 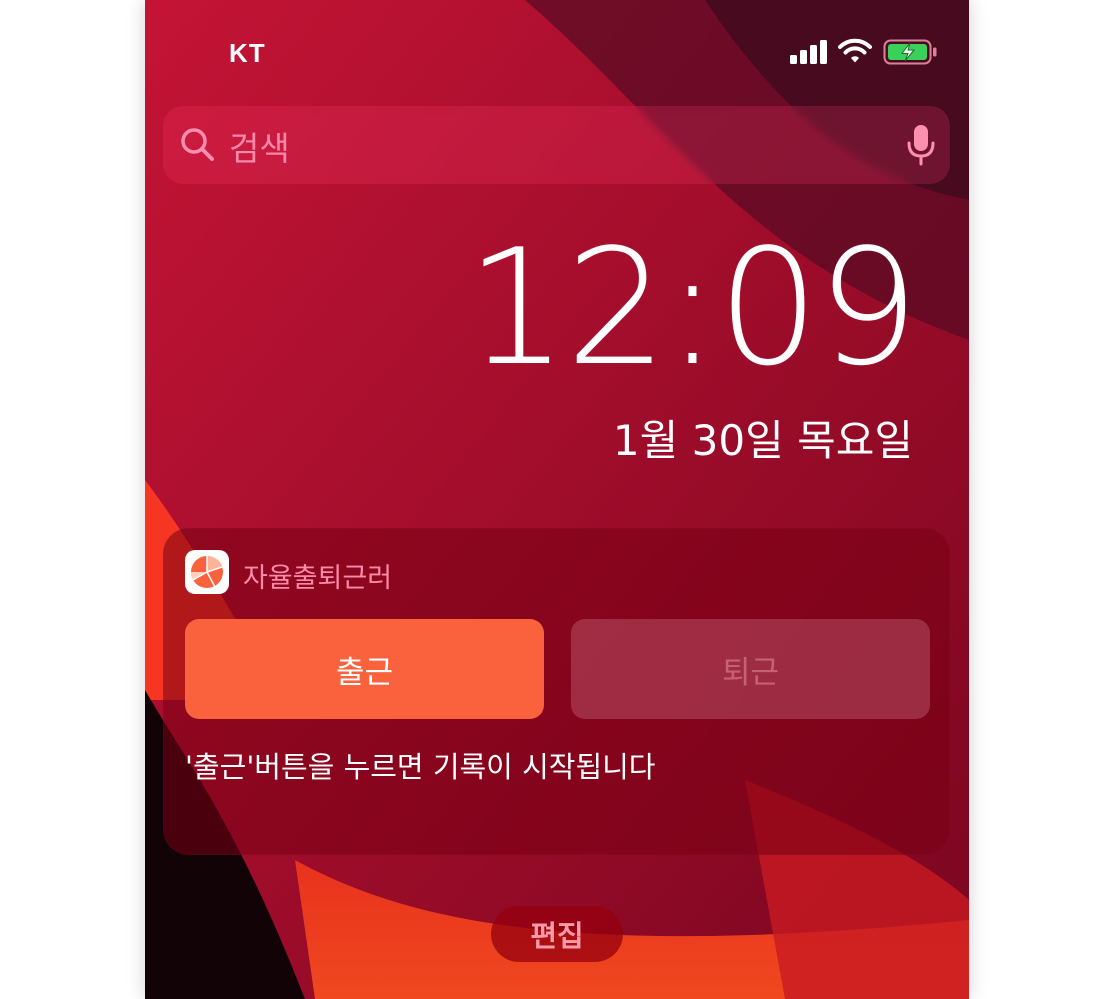 What do you see at coordinates (810, 54) in the screenshot?
I see `signal-icon` at bounding box center [810, 54].